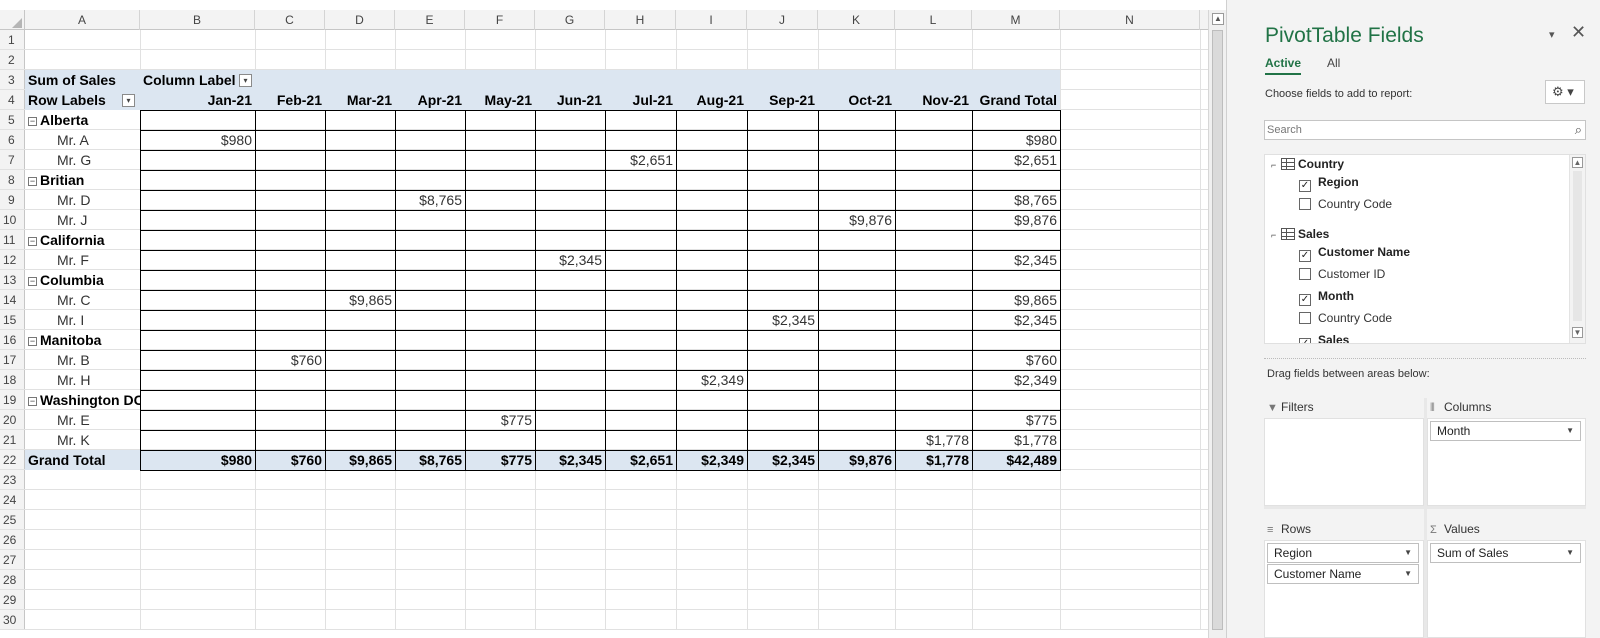  Describe the element at coordinates (82, 120) in the screenshot. I see `region-row-label: − Alberta` at that location.